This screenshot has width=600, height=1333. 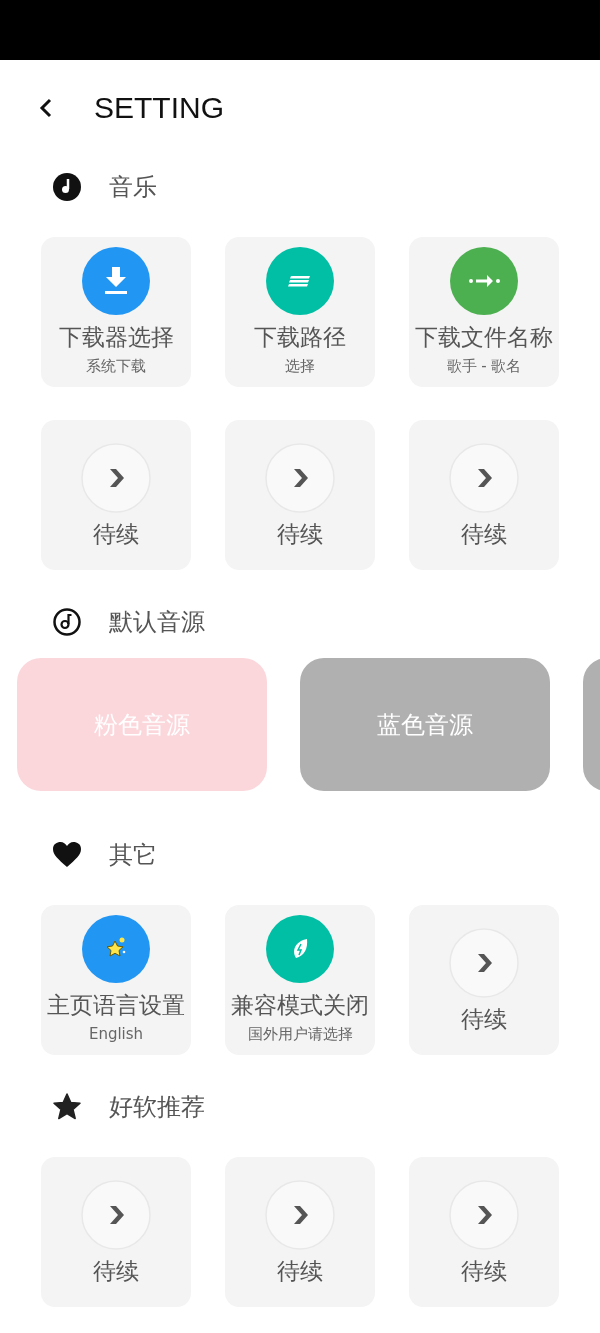 What do you see at coordinates (484, 366) in the screenshot?
I see `card-subtitle: 歌手 - 歌名` at bounding box center [484, 366].